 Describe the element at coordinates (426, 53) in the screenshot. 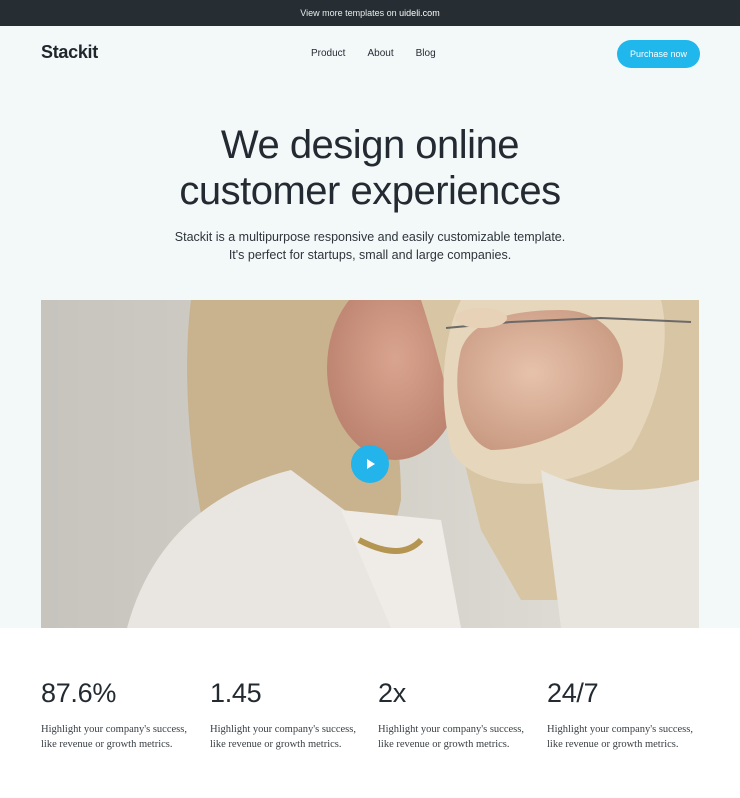

I see `nav-item-blog: Blog` at that location.